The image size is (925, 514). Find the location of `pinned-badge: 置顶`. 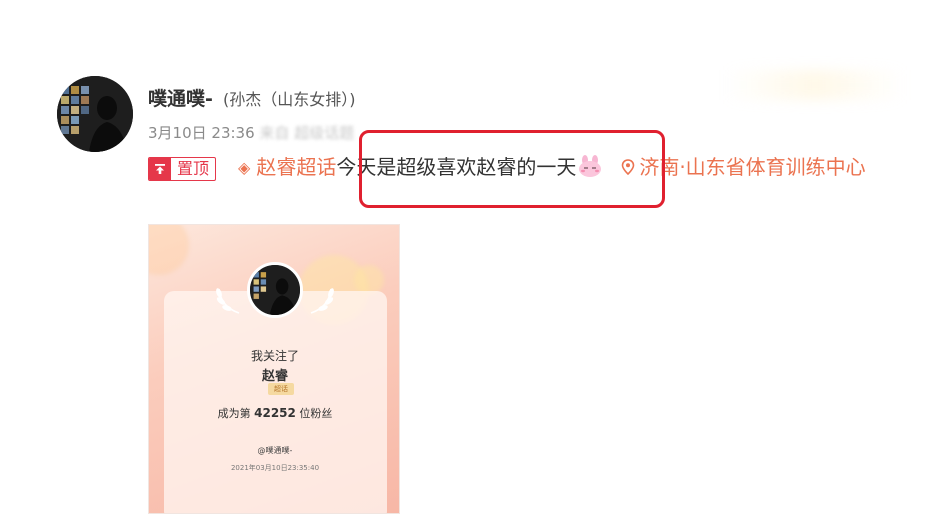

pinned-badge: 置顶 is located at coordinates (182, 168).